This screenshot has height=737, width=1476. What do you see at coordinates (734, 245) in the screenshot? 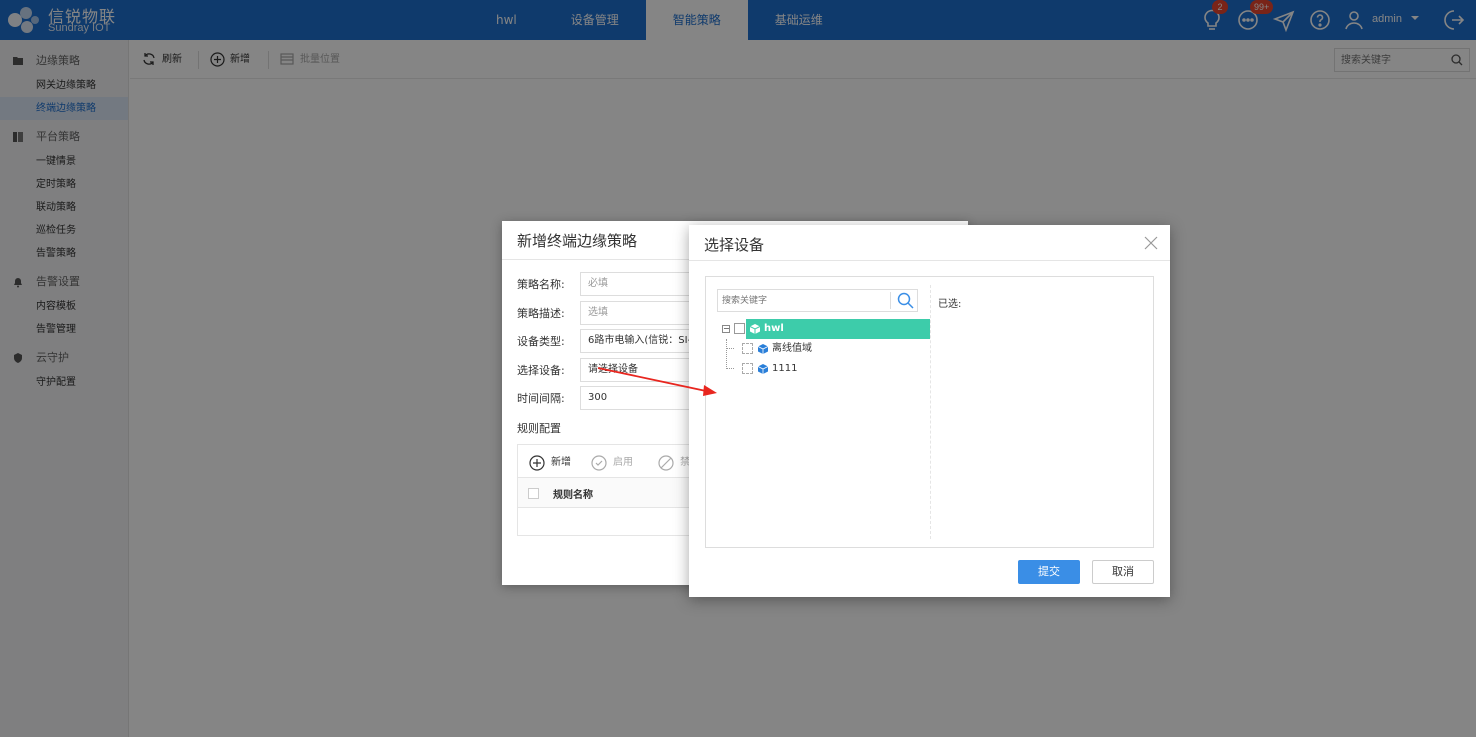
I see `dialog-title: 选择设备` at bounding box center [734, 245].